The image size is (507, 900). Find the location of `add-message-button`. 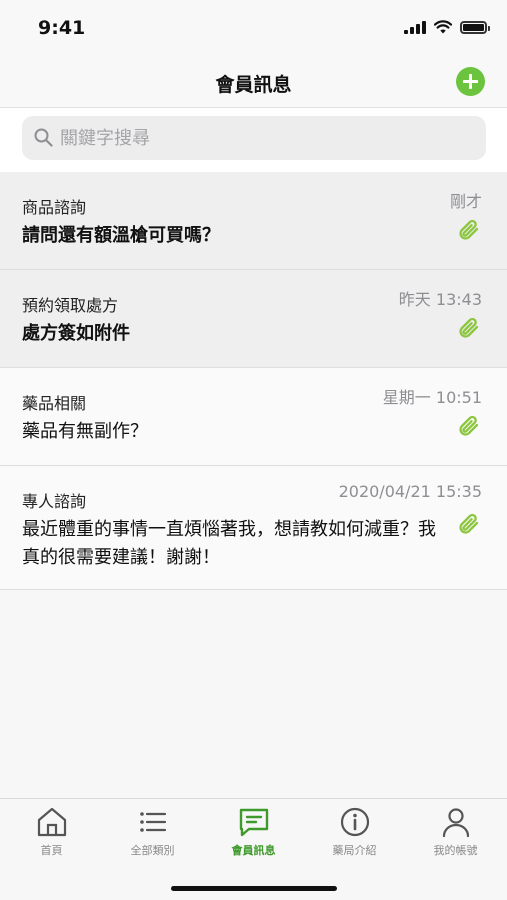

add-message-button is located at coordinates (470, 81).